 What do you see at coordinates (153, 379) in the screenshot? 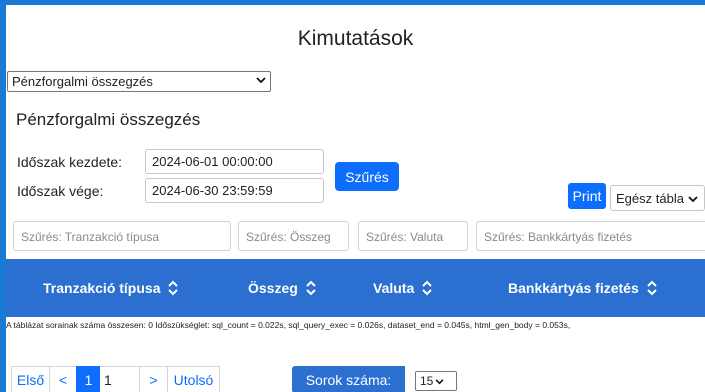
I see `page-next-button: >` at bounding box center [153, 379].